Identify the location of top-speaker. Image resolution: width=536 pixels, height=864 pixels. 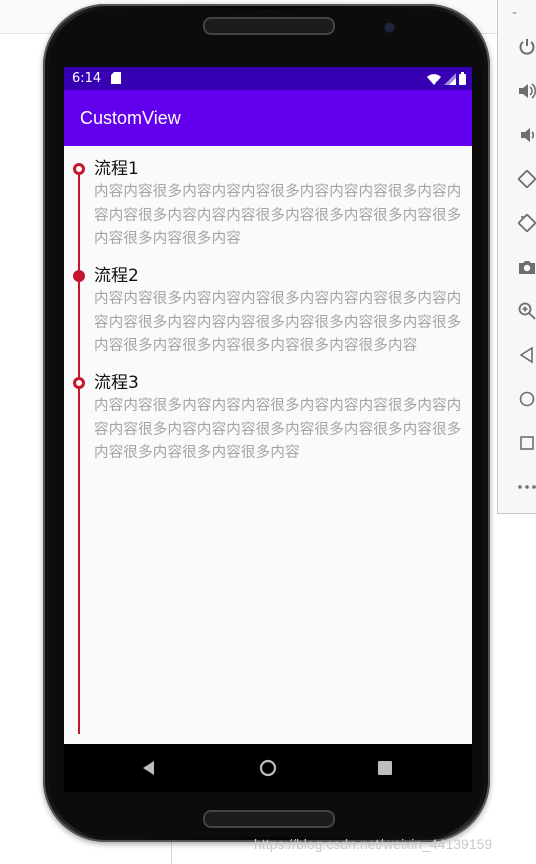
(269, 26).